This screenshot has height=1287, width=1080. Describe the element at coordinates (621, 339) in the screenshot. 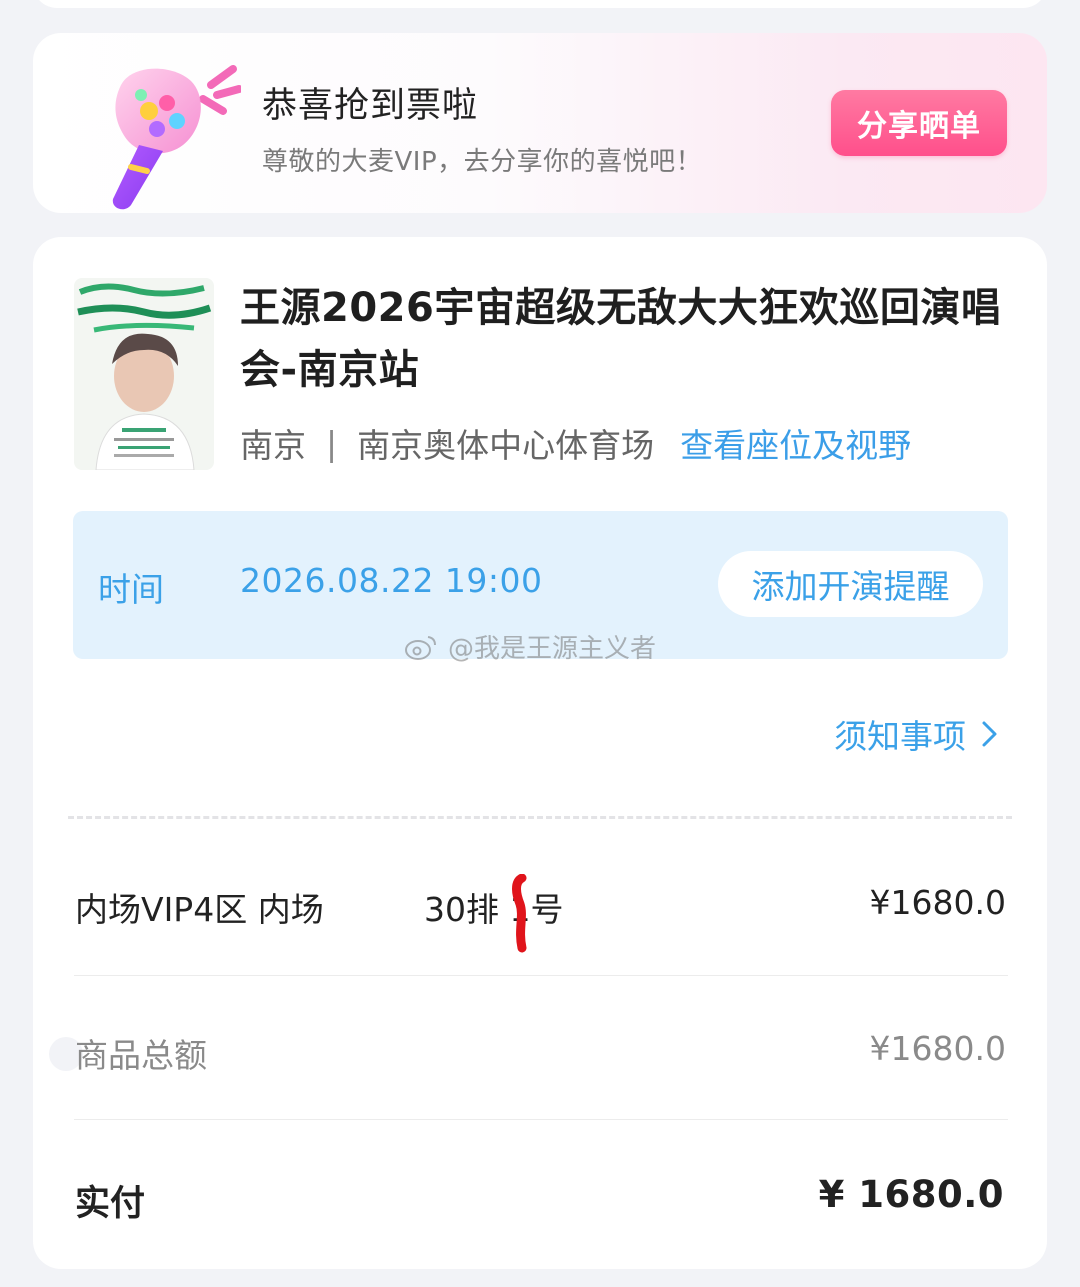

I see `event-title: 王源2026宇宙超级无敌大大狂欢巡回演唱会-南京站` at that location.